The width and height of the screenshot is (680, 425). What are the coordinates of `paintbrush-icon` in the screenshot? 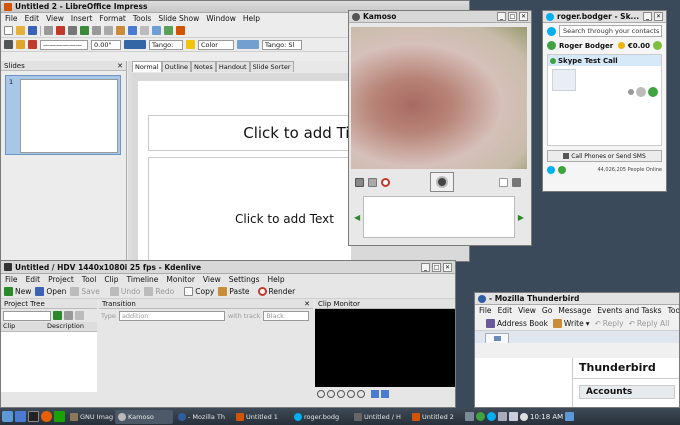 It's located at (20, 44).